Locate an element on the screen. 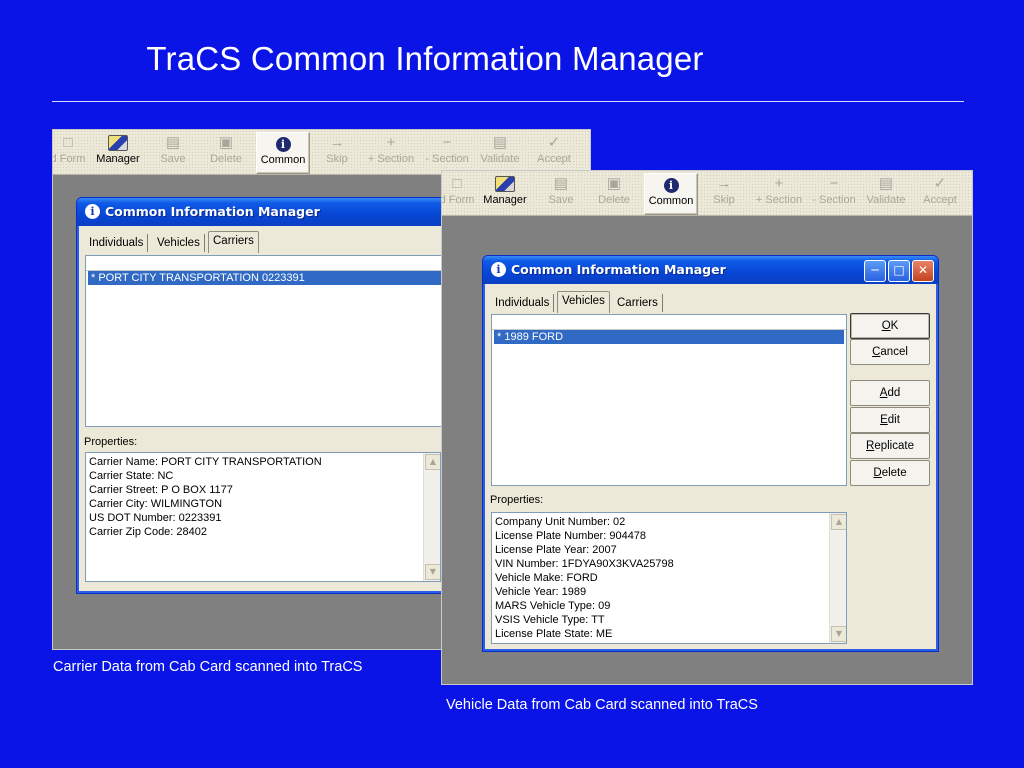  replicate-label: eplicate is located at coordinates (894, 446).